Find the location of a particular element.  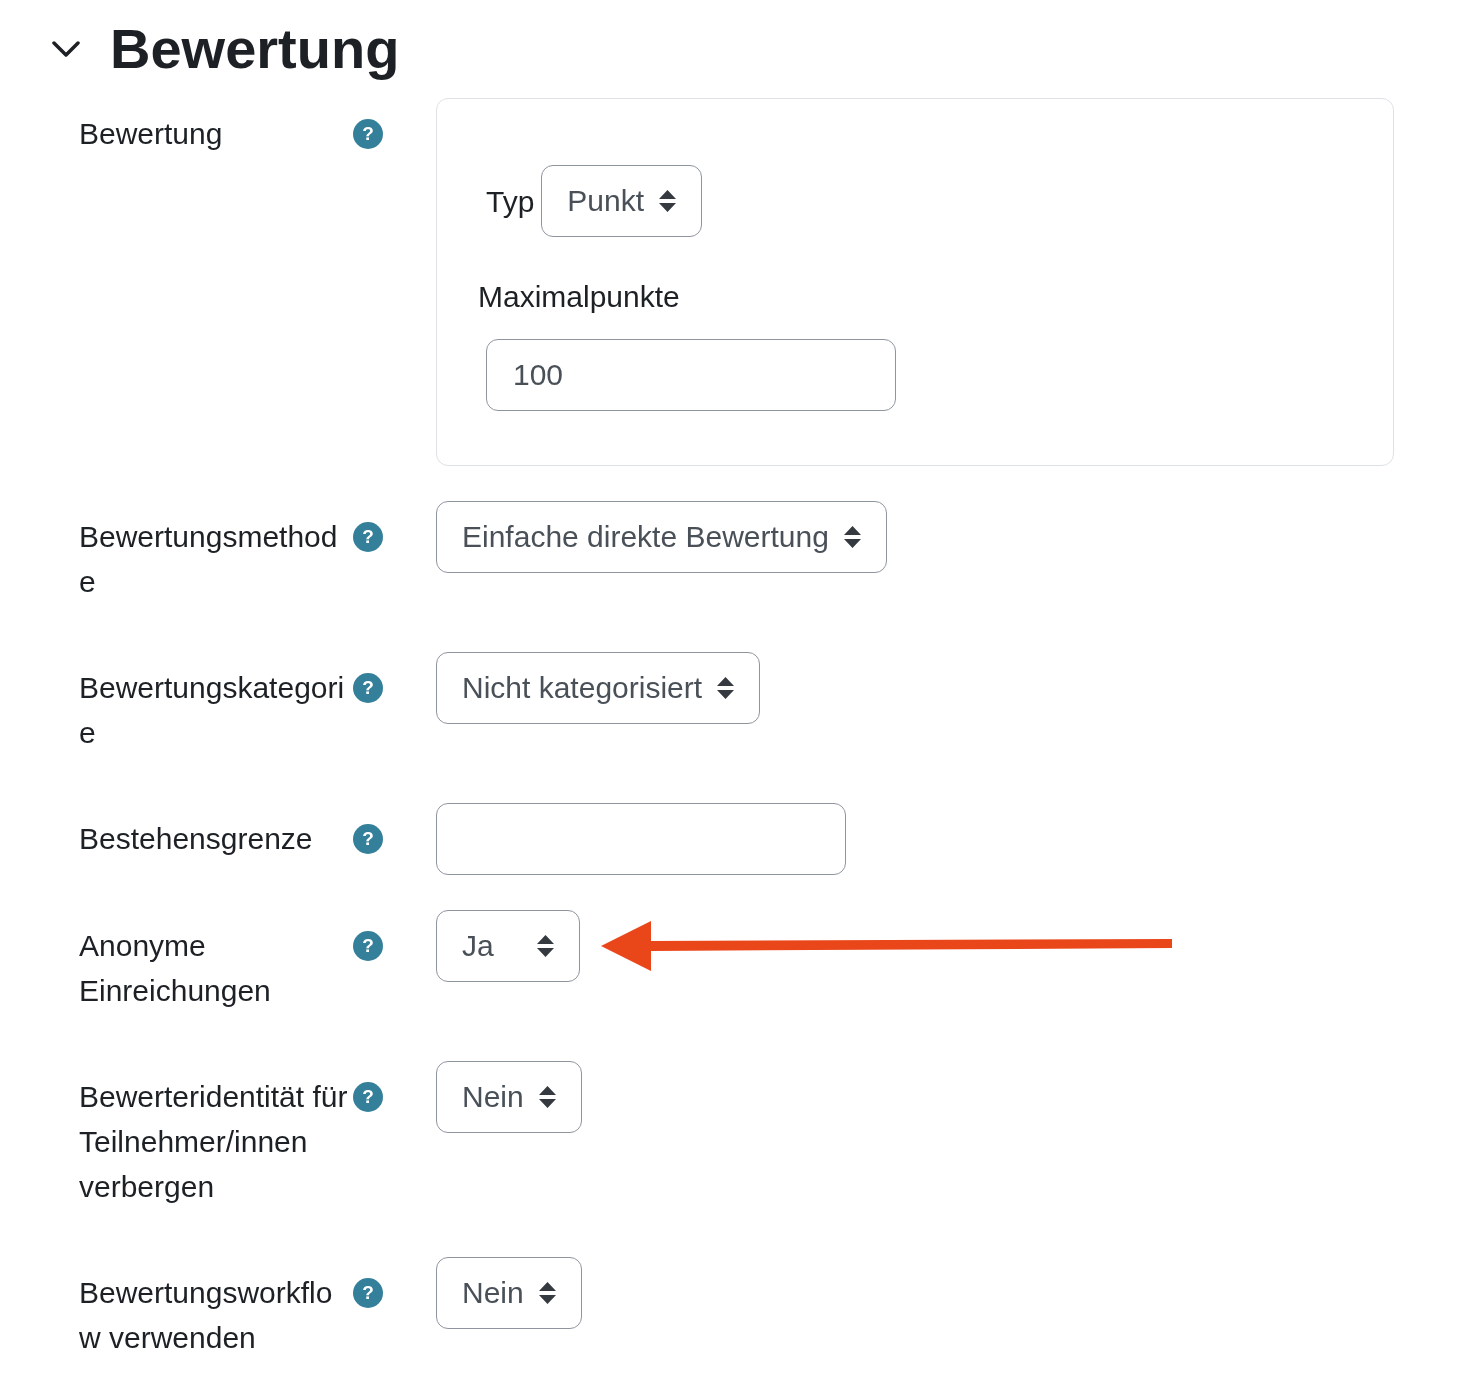

field-label: Maximalpunkte is located at coordinates (579, 297).